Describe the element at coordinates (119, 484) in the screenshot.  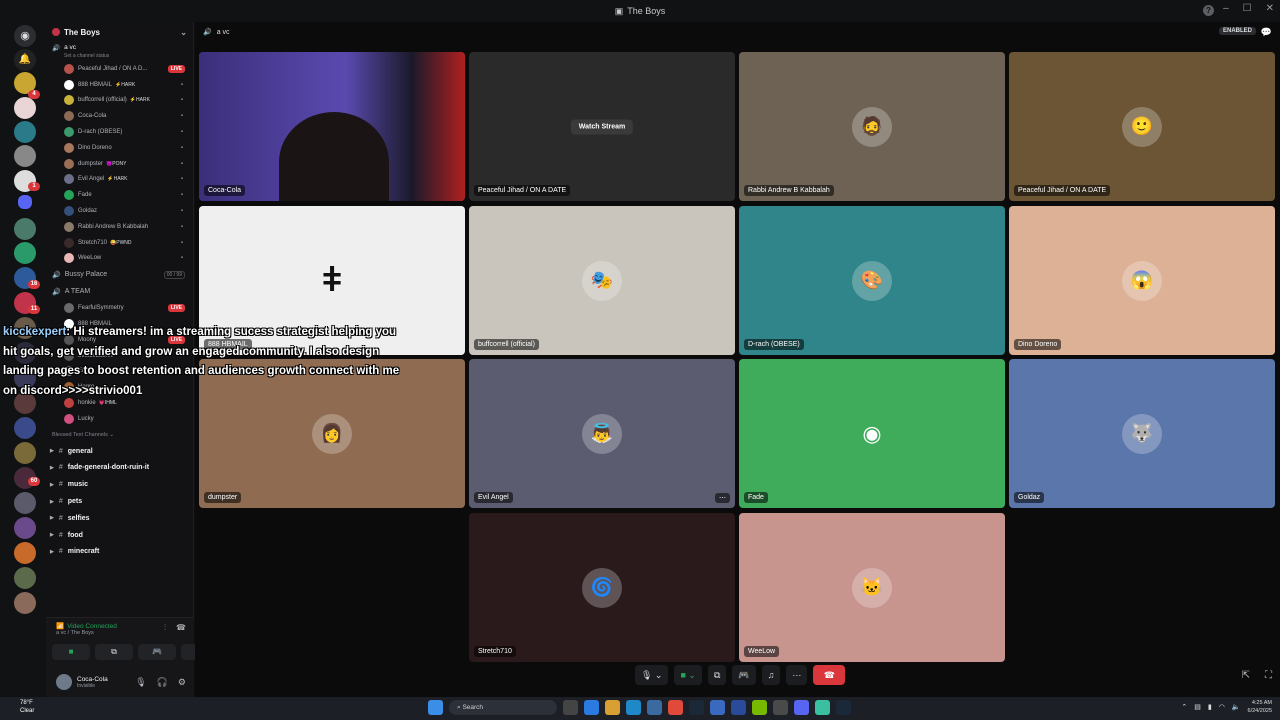
I see `text-channel: ▶ # music` at that location.